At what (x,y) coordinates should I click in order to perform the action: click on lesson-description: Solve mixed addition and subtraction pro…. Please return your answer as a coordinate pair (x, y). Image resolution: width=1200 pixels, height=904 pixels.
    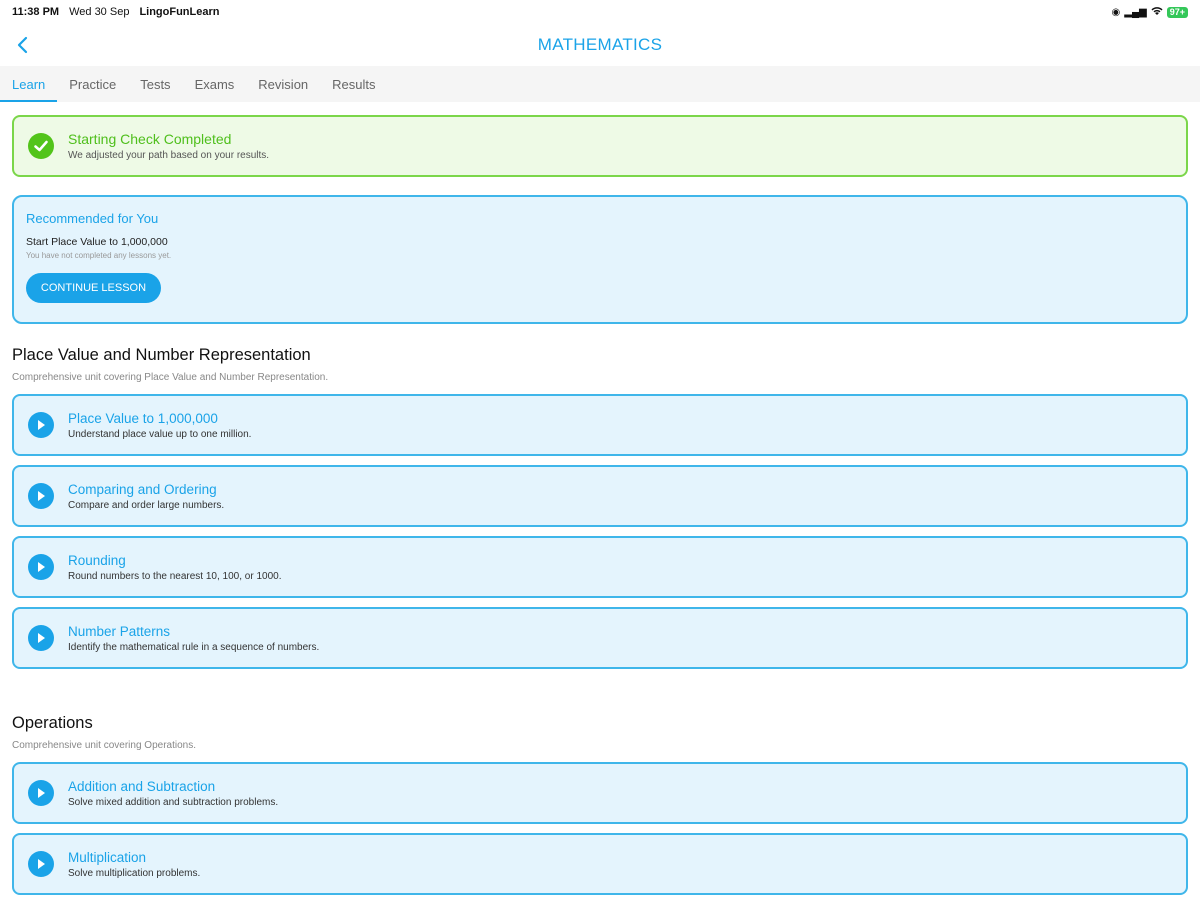
    Looking at the image, I should click on (173, 802).